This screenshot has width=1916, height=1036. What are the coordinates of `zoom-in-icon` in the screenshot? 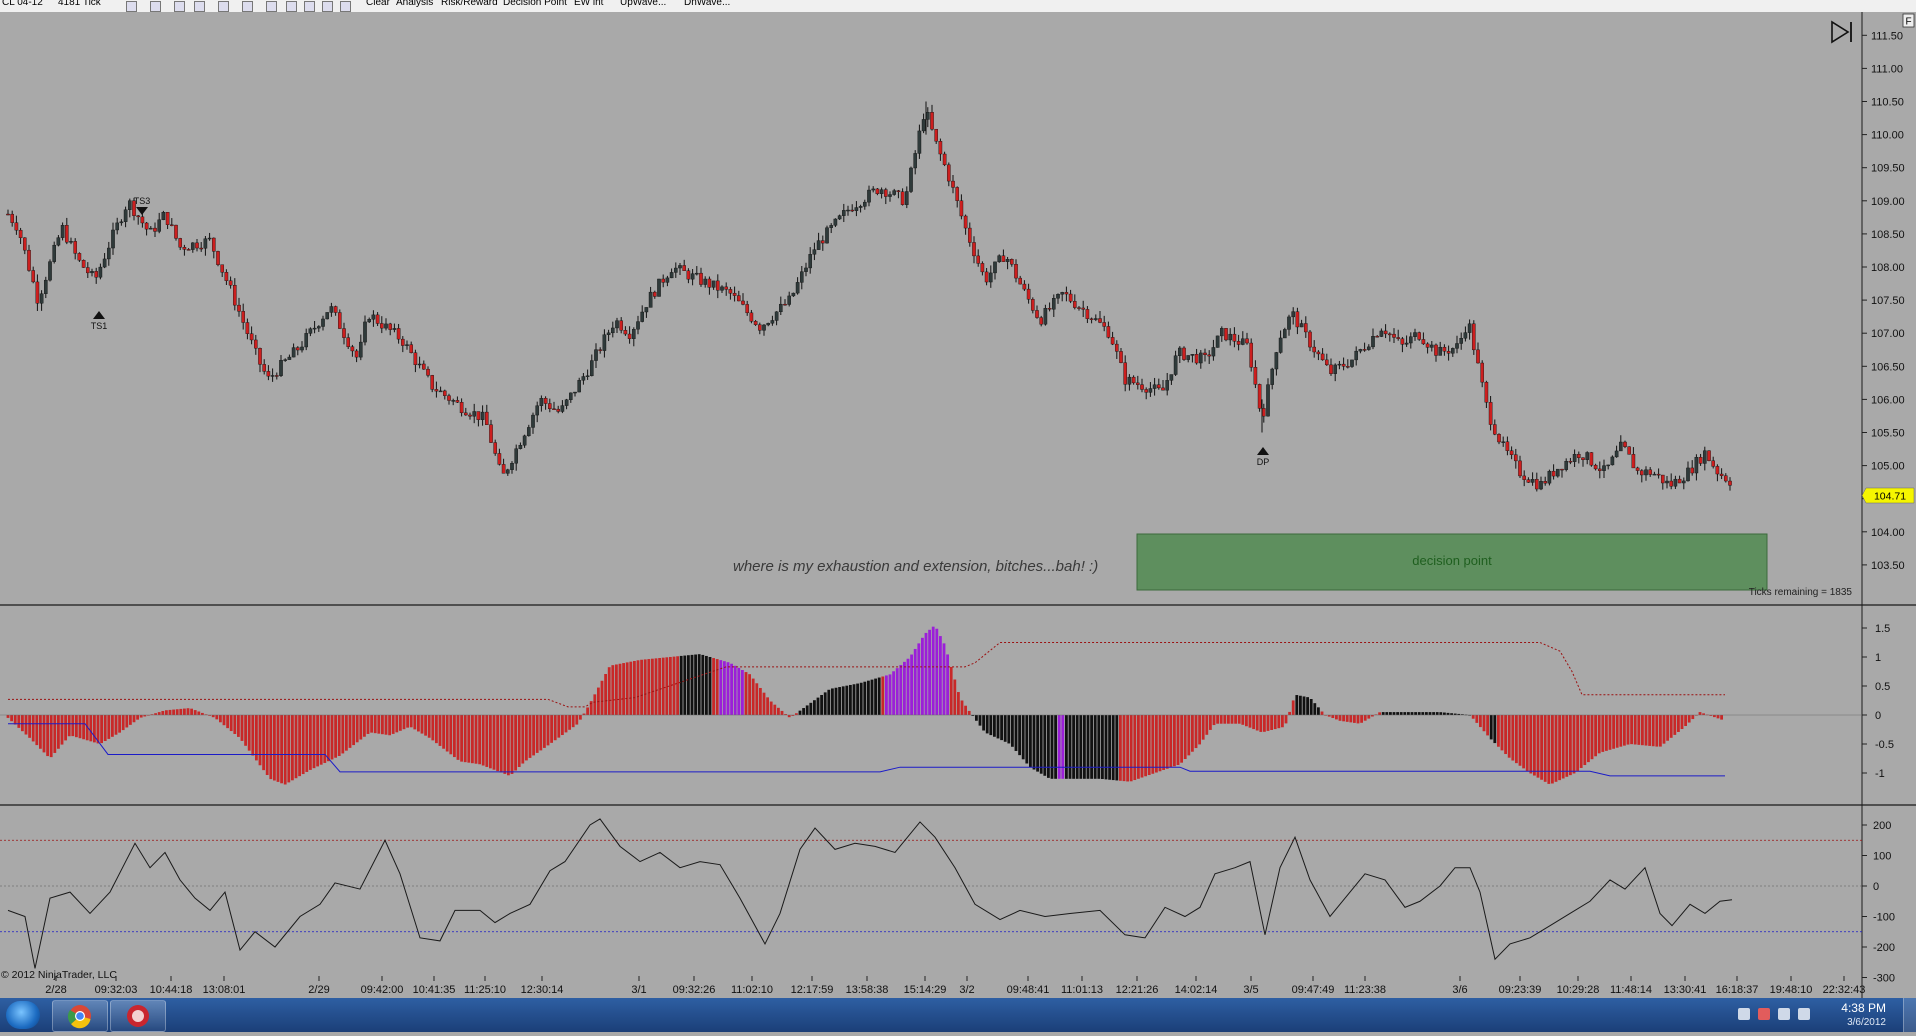 It's located at (179, 6).